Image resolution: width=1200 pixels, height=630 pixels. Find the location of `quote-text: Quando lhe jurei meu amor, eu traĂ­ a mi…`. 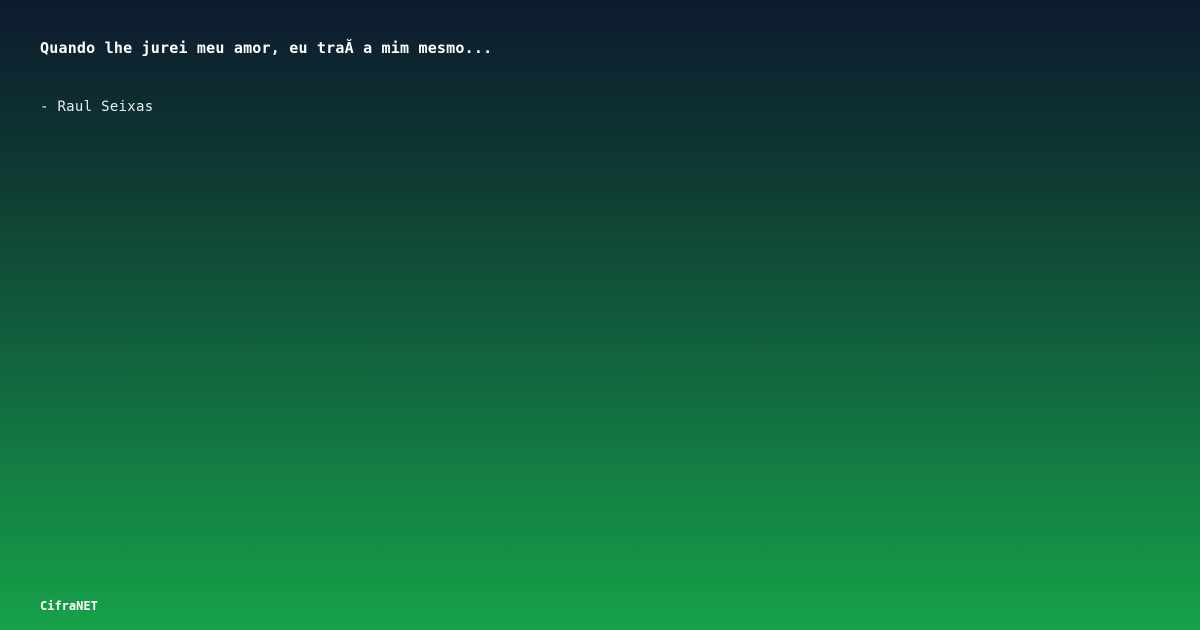

quote-text: Quando lhe jurei meu amor, eu traĂ­ a mi… is located at coordinates (266, 48).